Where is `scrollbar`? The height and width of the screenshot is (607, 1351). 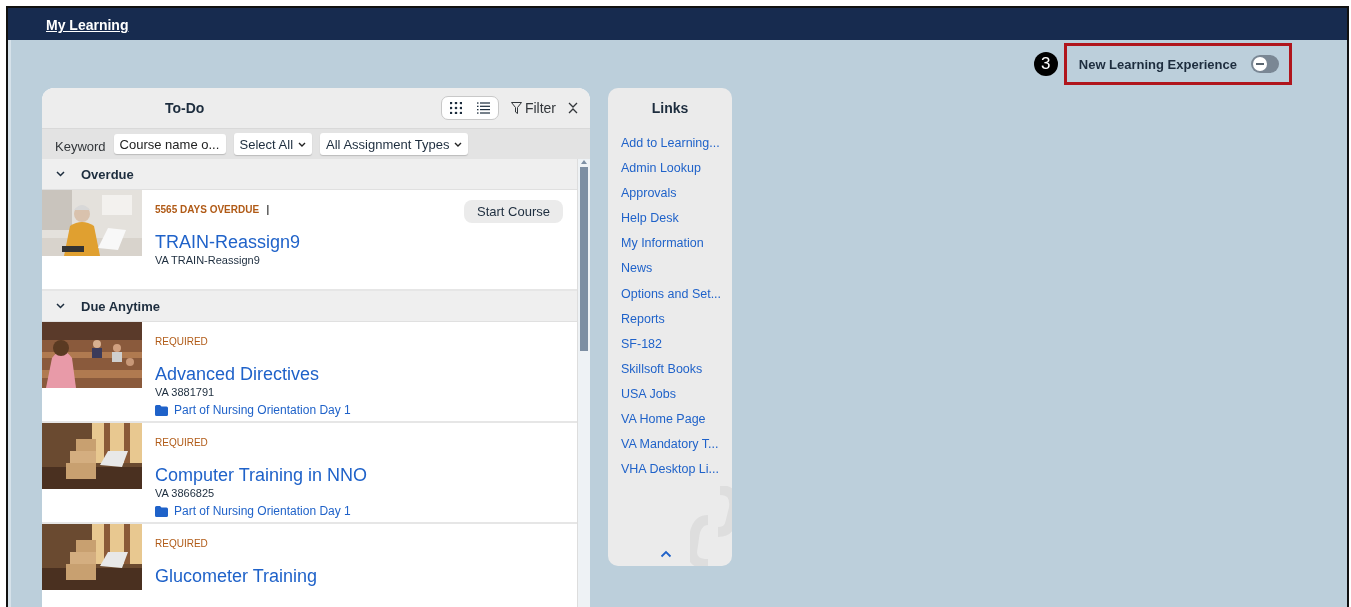 scrollbar is located at coordinates (584, 383).